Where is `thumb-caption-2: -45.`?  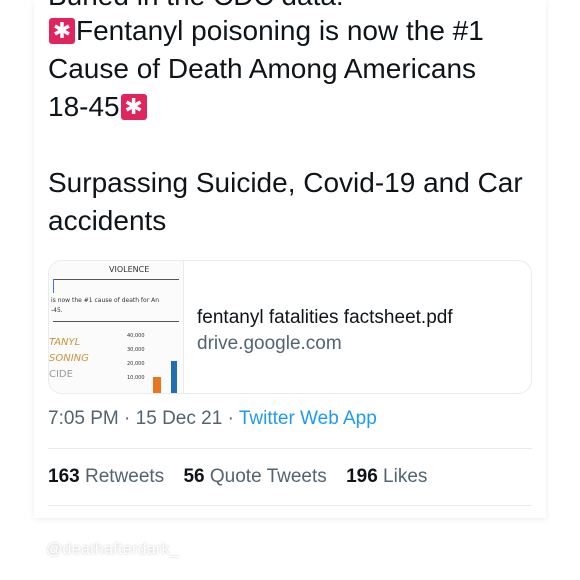 thumb-caption-2: -45. is located at coordinates (57, 310).